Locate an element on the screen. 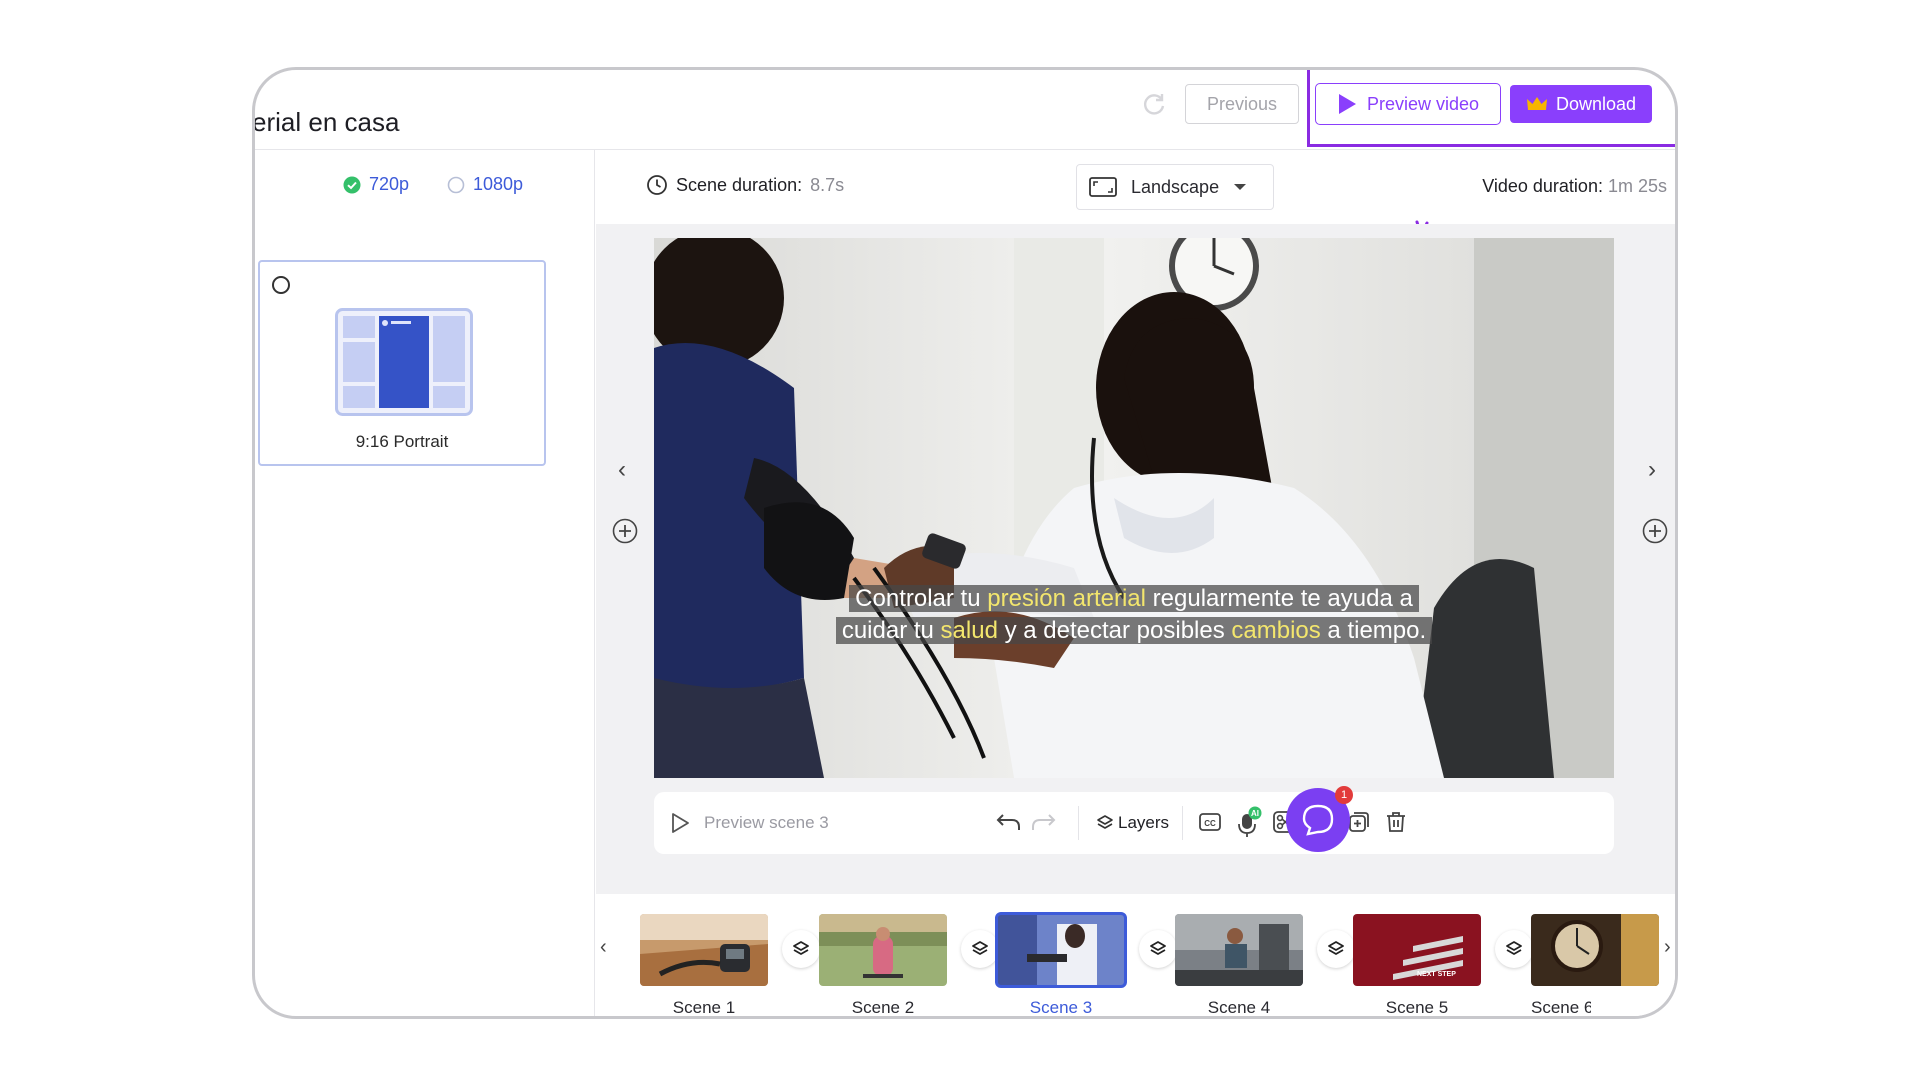 This screenshot has height=1080, width=1920. redo-icon is located at coordinates (1044, 823).